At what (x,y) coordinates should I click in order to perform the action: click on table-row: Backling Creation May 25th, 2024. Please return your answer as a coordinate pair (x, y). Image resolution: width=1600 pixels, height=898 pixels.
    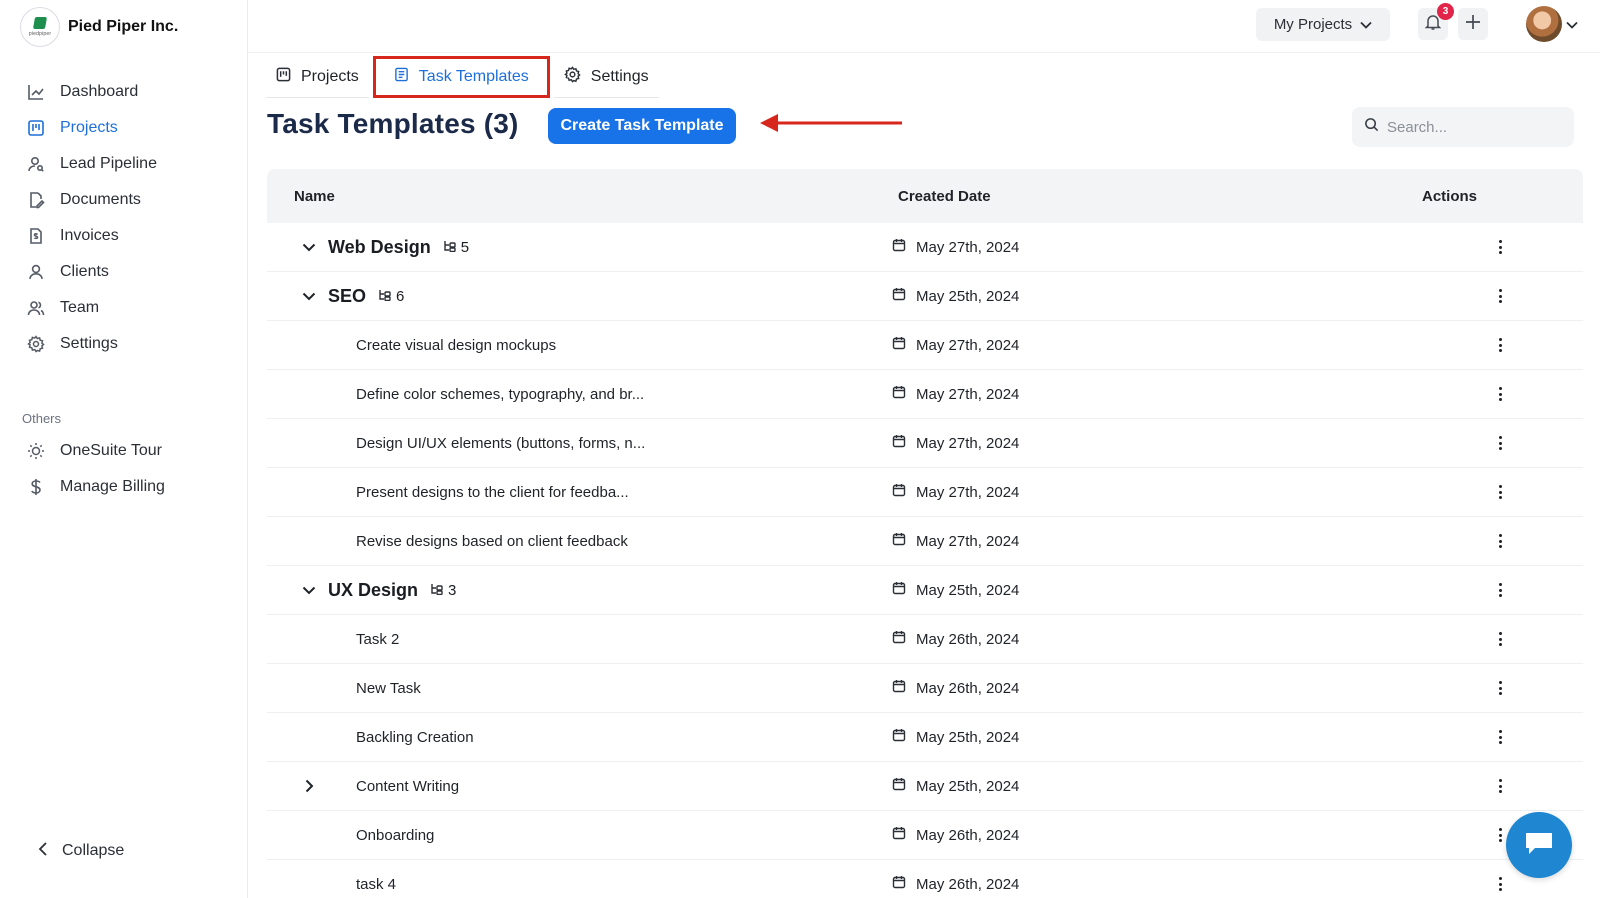
    Looking at the image, I should click on (925, 737).